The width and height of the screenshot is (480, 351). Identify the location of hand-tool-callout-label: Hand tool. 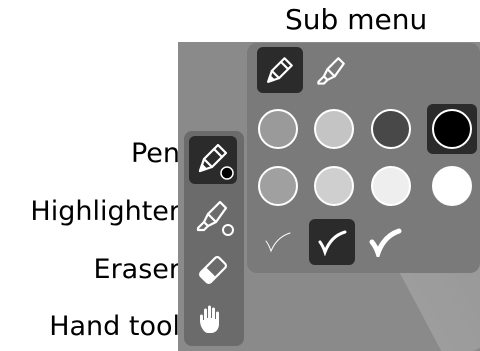
(114, 326).